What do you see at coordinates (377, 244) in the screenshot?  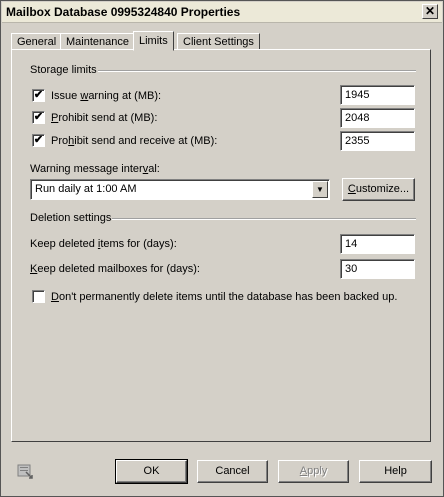 I see `keep-items-input: 14` at bounding box center [377, 244].